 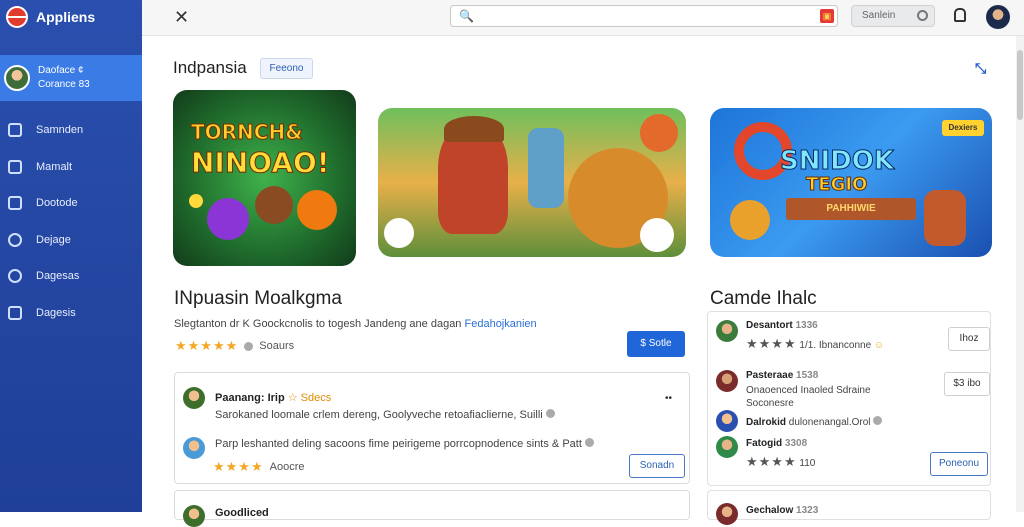 What do you see at coordinates (796, 443) in the screenshot?
I see `list-item-meta: 3308` at bounding box center [796, 443].